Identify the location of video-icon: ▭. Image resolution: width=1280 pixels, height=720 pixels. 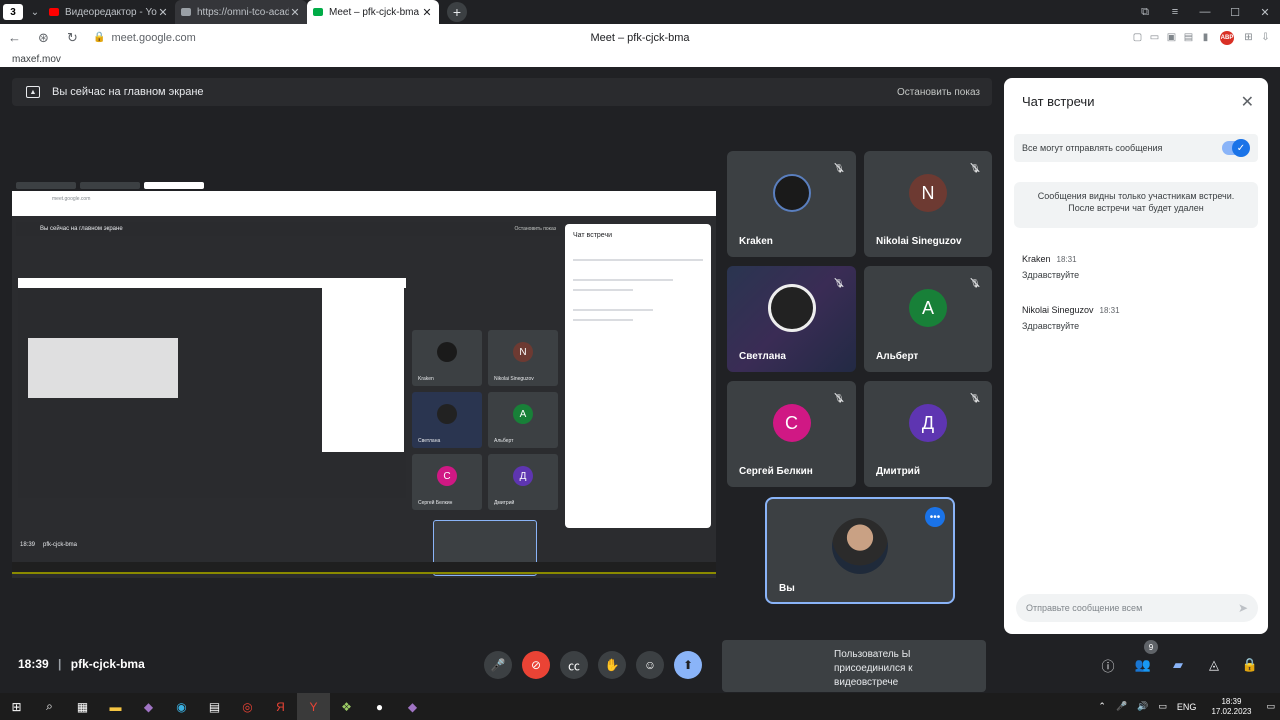
(1154, 37).